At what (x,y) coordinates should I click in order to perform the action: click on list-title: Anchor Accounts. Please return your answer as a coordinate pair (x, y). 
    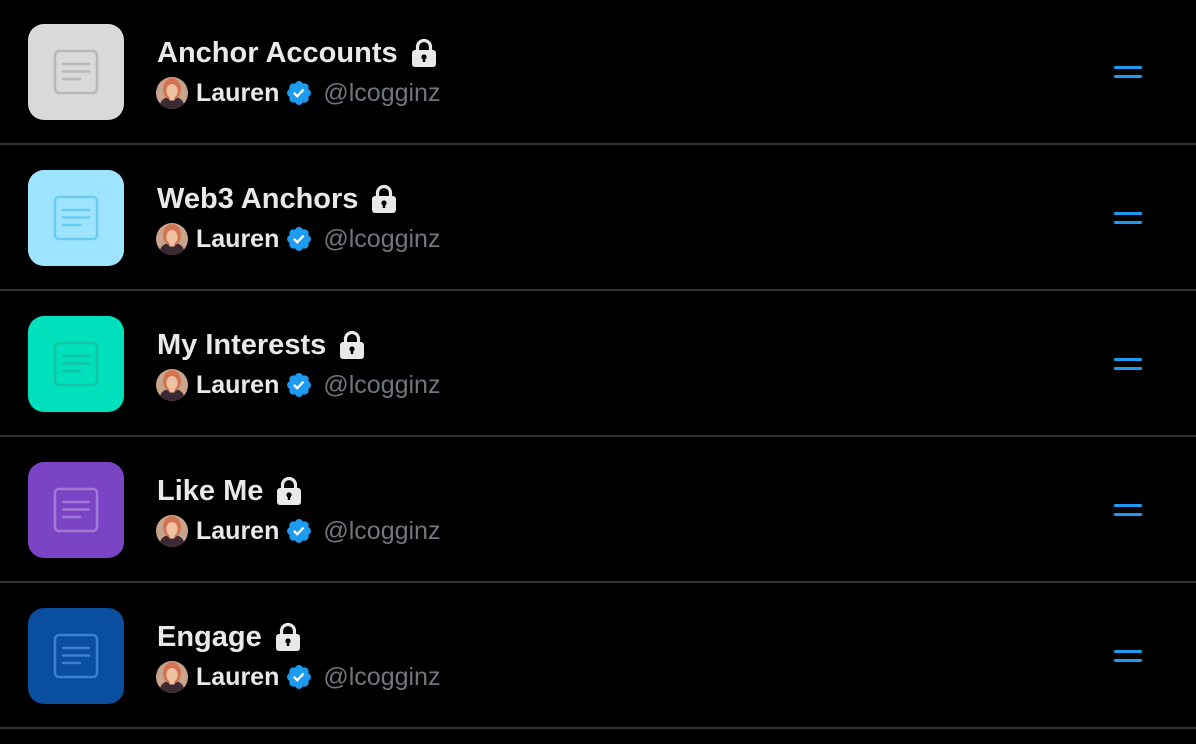
    Looking at the image, I should click on (277, 52).